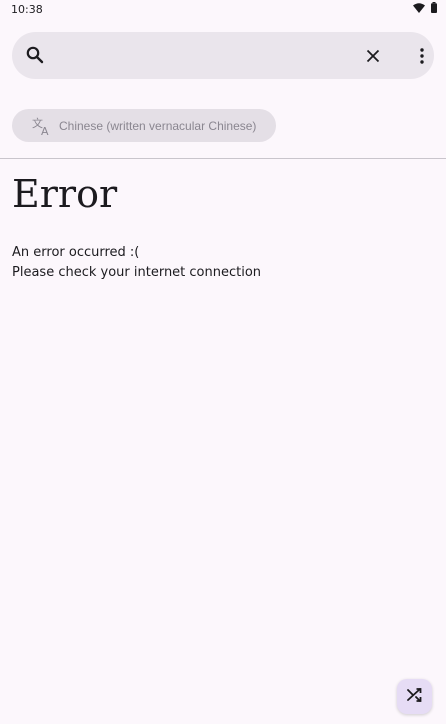 This screenshot has height=724, width=446. I want to click on error-message-line2: Please check your internet connection, so click(137, 272).